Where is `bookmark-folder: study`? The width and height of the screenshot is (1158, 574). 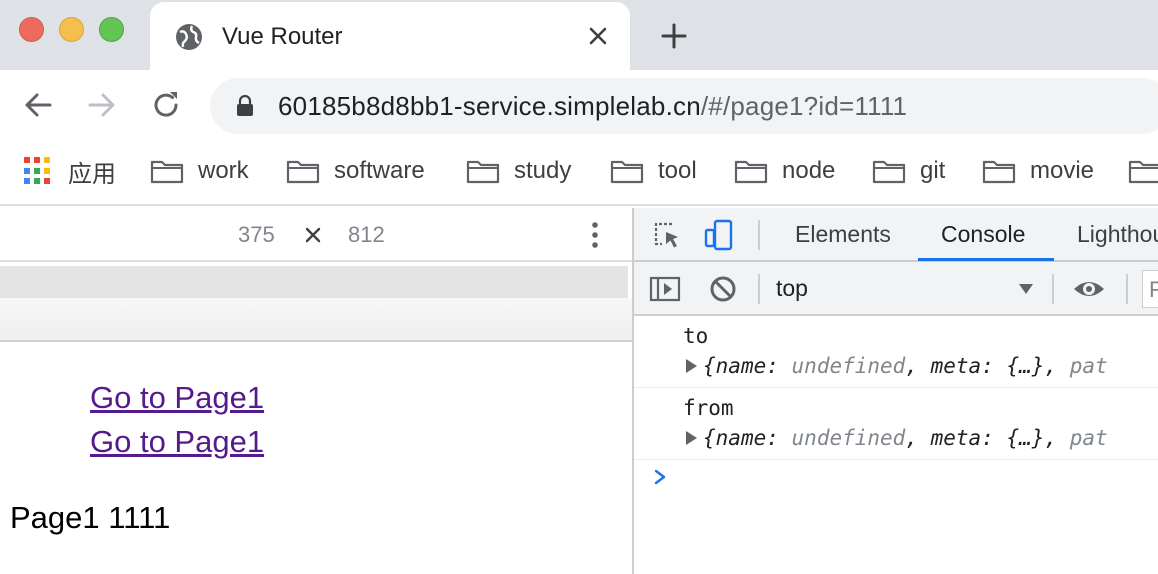
bookmark-folder: study is located at coordinates (518, 171).